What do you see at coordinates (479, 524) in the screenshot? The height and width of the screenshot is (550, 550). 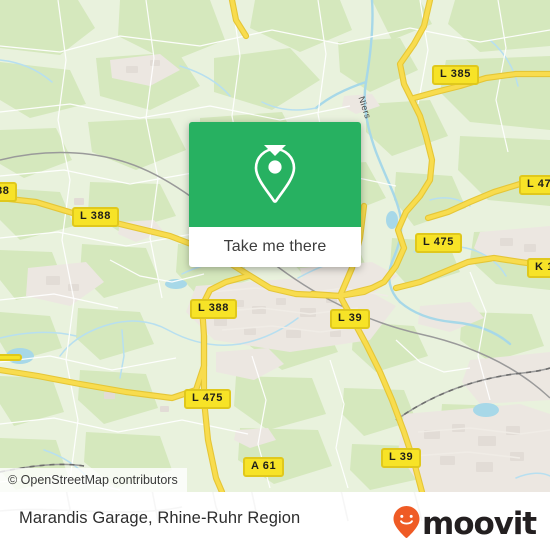 I see `moovit-wordmark: moovit` at bounding box center [479, 524].